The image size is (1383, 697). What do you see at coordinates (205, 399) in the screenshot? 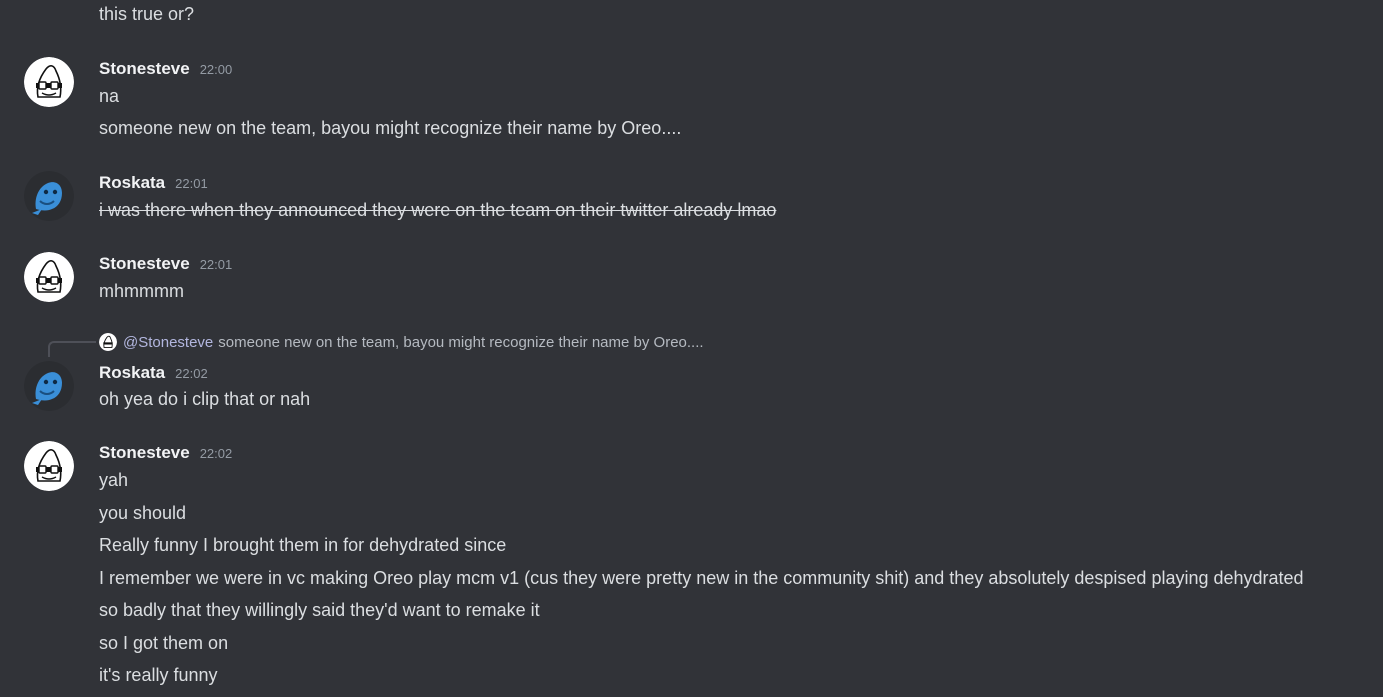
I see `message-line: oh yea do i clip that or nah` at bounding box center [205, 399].